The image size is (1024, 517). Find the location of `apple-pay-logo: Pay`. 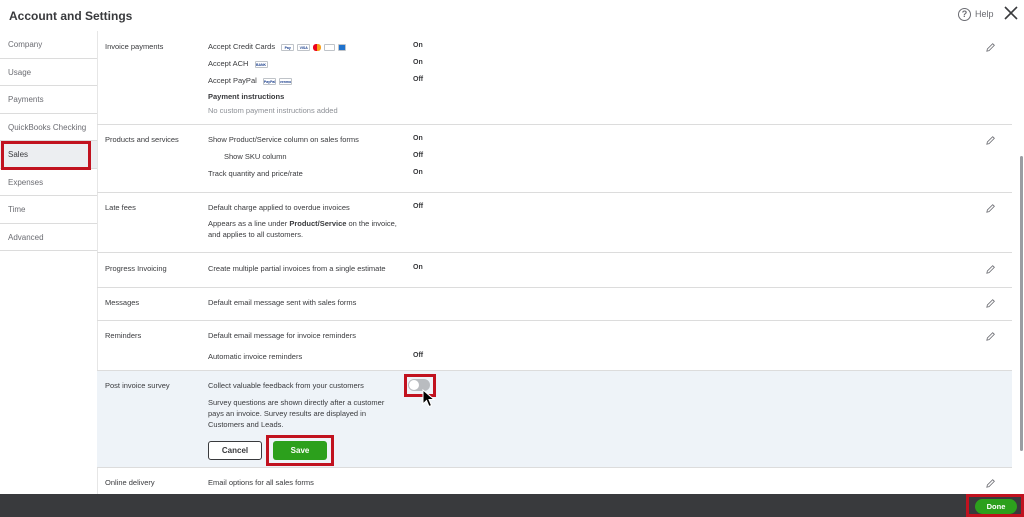

apple-pay-logo: Pay is located at coordinates (288, 47).